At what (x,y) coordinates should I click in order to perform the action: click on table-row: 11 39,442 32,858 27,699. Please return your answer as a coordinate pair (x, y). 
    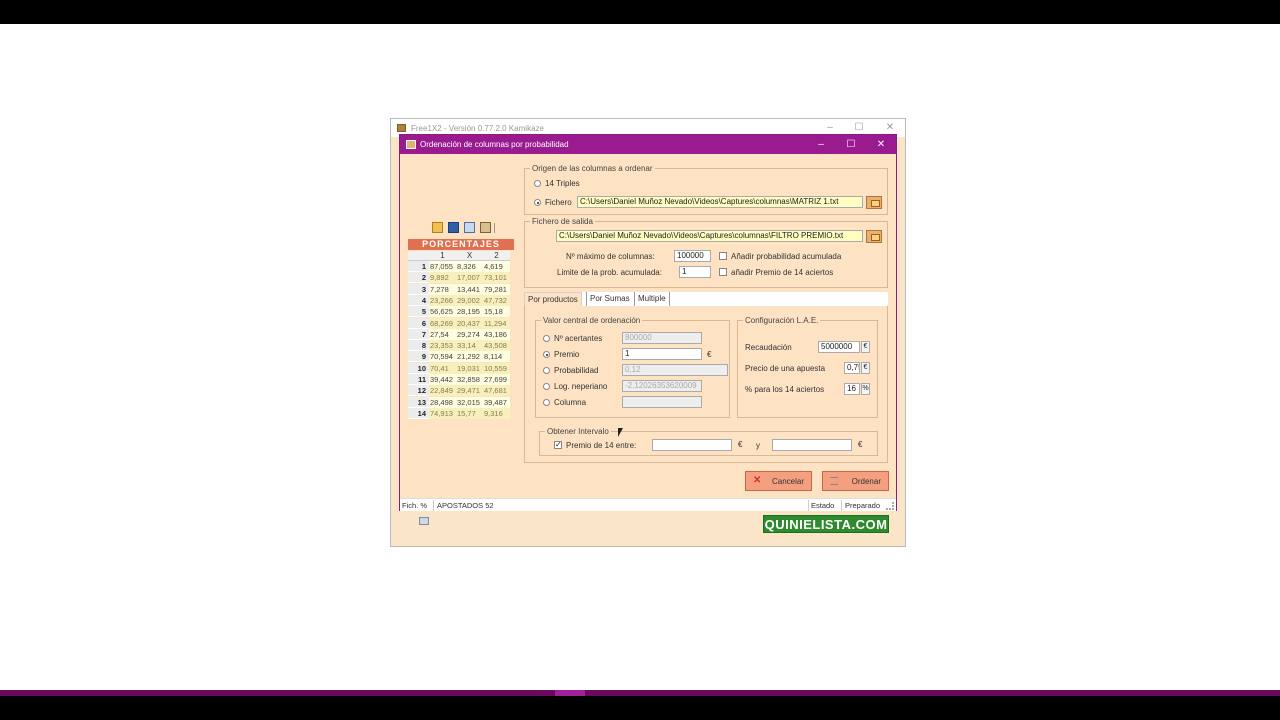
    Looking at the image, I should click on (461, 379).